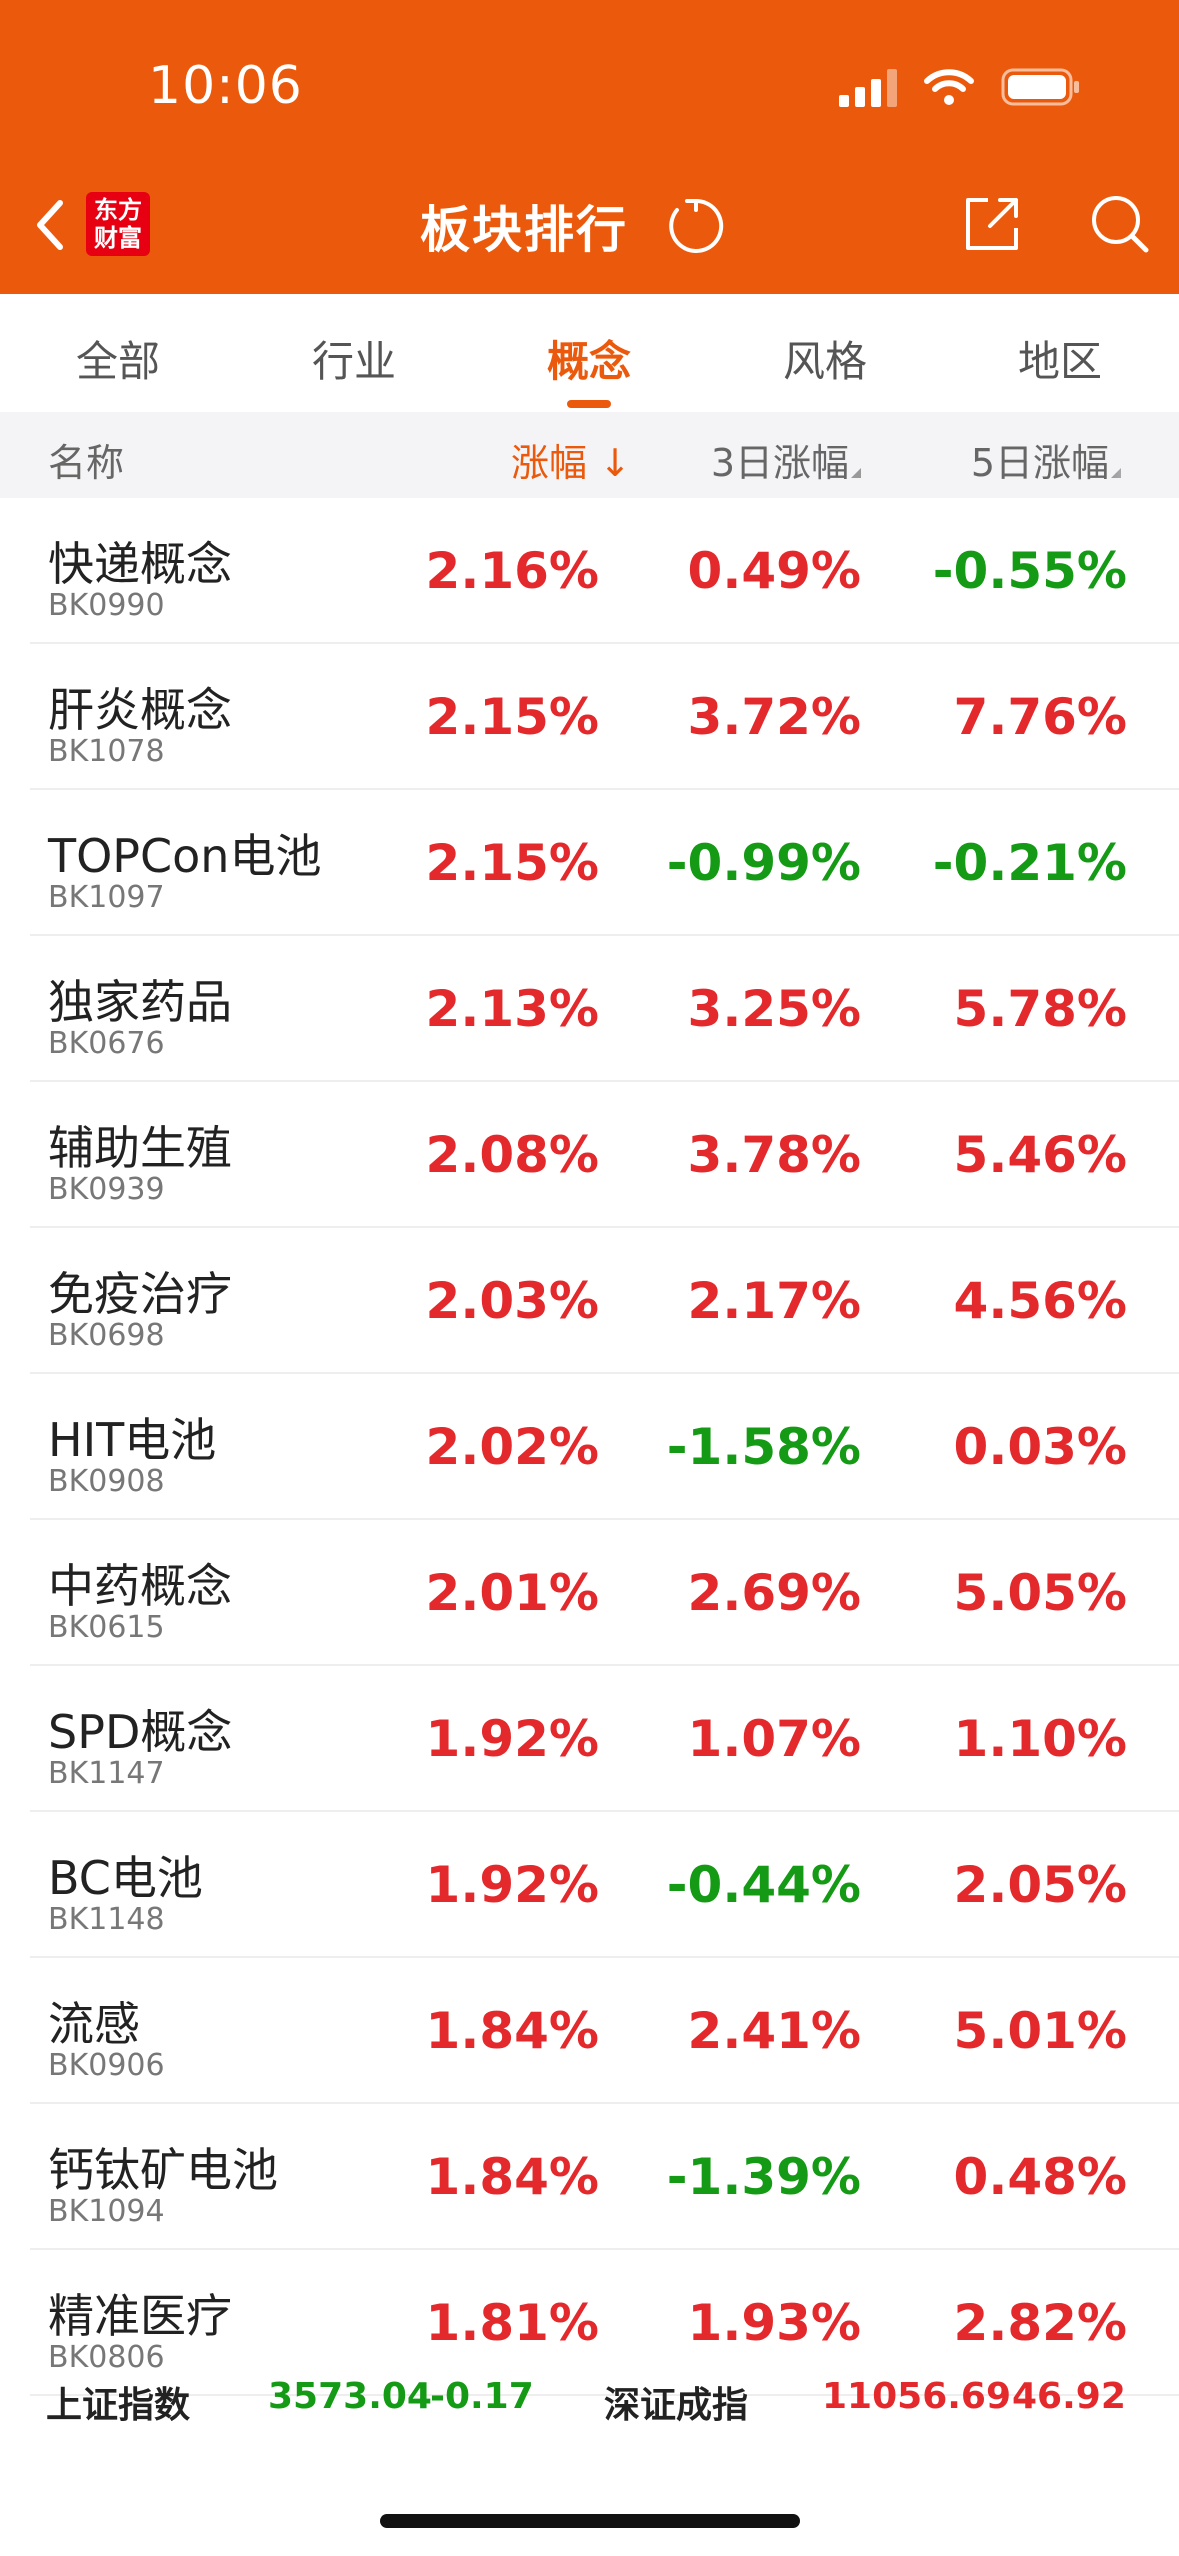  What do you see at coordinates (140, 1002) in the screenshot?
I see `sector-name: 独家药品` at bounding box center [140, 1002].